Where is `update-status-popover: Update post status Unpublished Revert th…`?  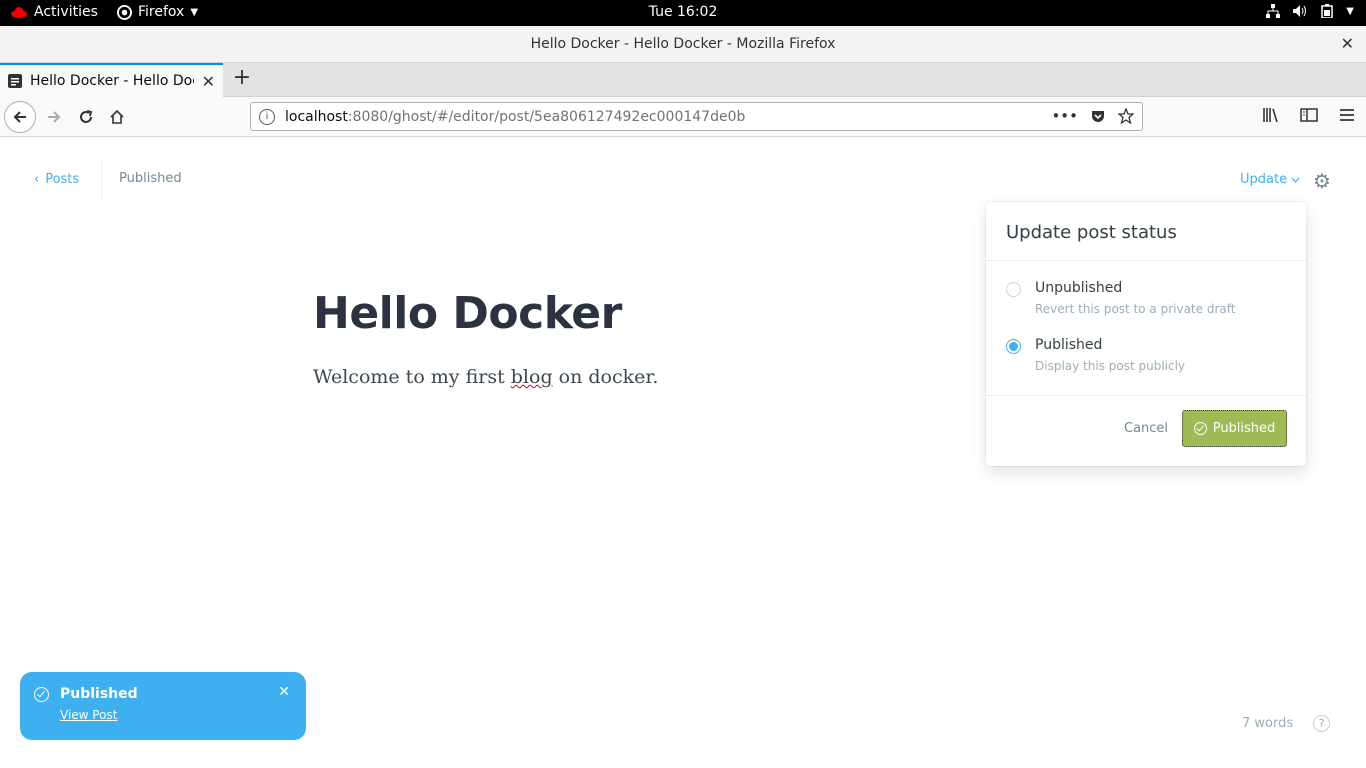 update-status-popover: Update post status Unpublished Revert th… is located at coordinates (1146, 334).